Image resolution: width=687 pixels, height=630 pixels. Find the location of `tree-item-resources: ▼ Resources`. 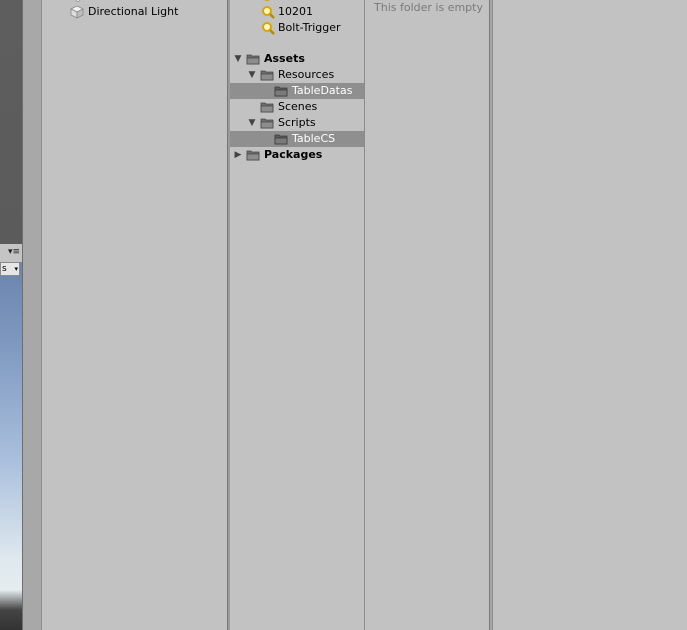

tree-item-resources: ▼ Resources is located at coordinates (297, 75).